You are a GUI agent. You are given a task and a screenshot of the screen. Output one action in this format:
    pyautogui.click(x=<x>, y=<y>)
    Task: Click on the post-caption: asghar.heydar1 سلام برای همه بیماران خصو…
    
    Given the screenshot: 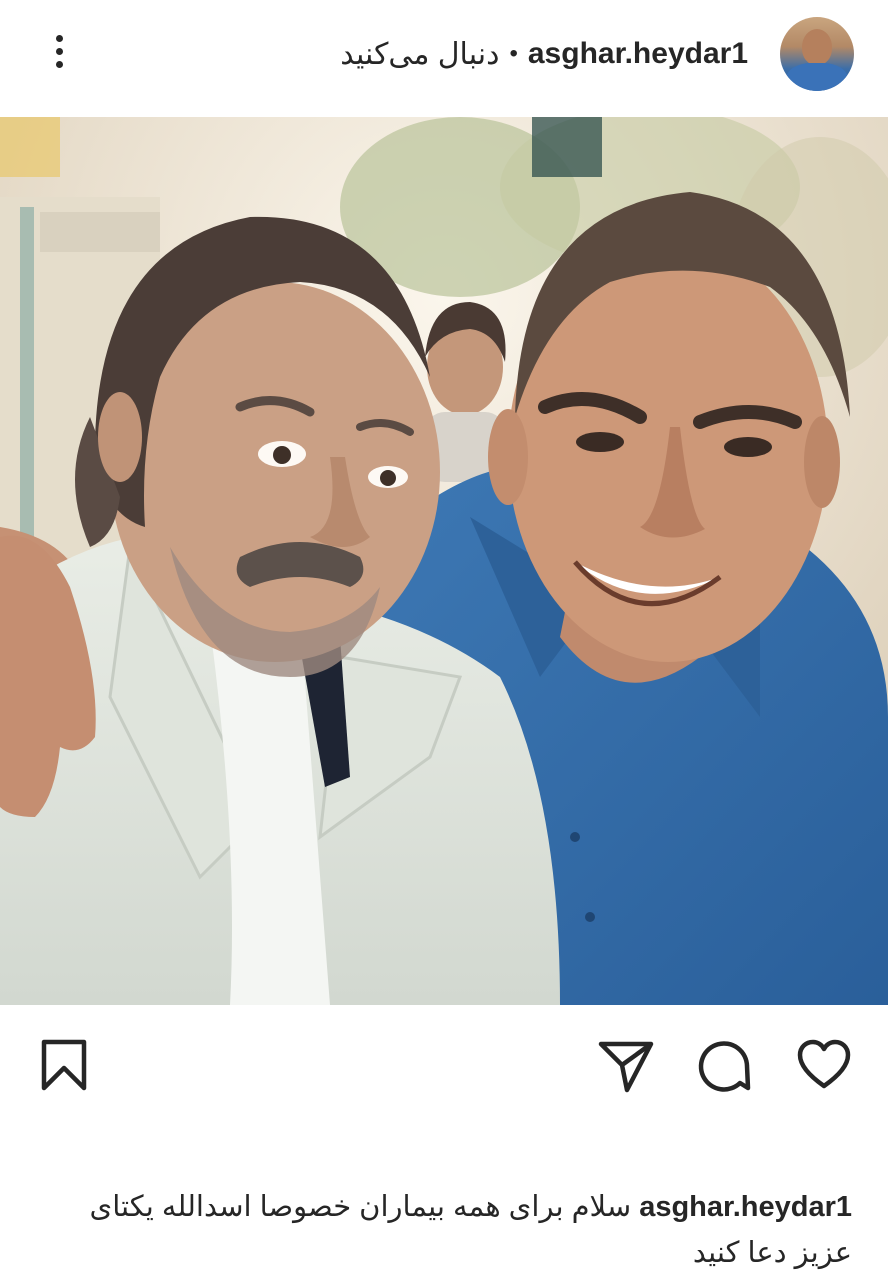 What is the action you would take?
    pyautogui.click(x=447, y=1230)
    